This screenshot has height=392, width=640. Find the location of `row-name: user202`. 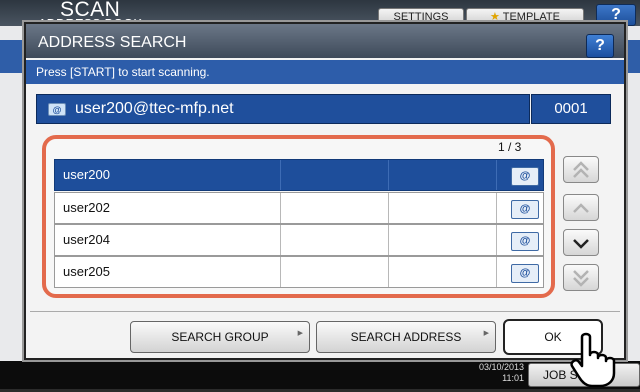

row-name: user202 is located at coordinates (168, 208).